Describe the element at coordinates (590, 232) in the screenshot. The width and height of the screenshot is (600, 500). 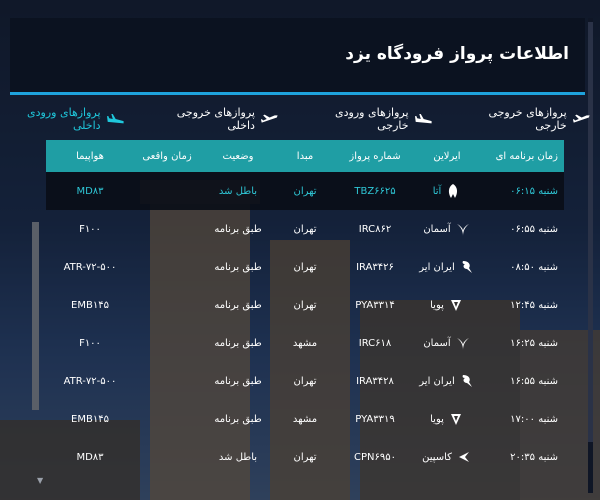
I see `page-scrollbar-thumb` at that location.